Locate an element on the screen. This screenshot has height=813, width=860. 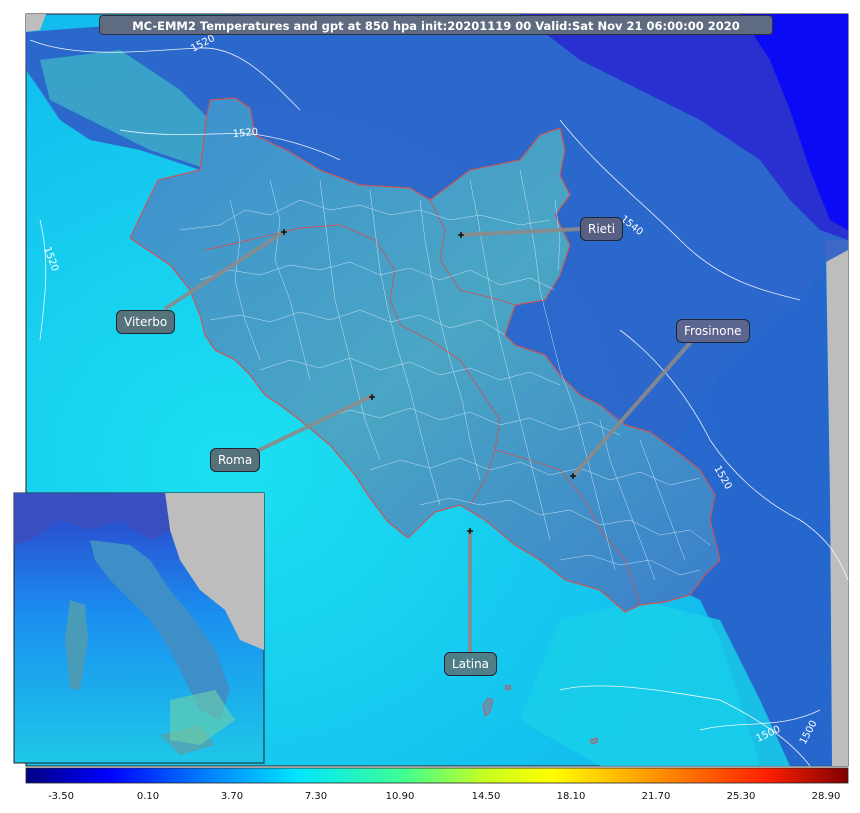
city-label-latina: Latina is located at coordinates (471, 664).